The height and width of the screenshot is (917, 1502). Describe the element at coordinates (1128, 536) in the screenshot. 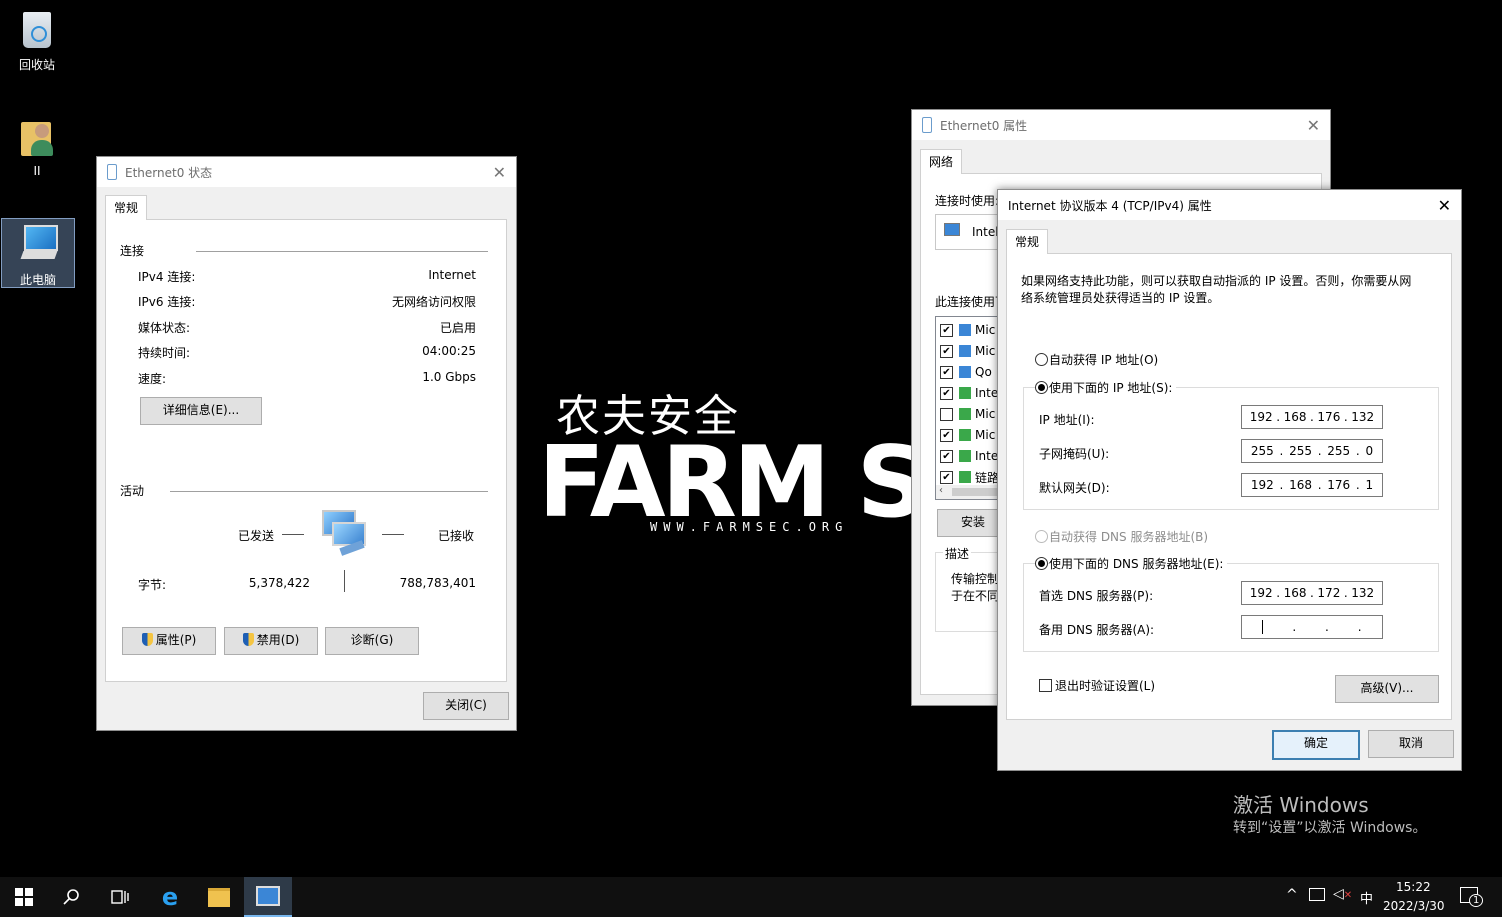

I see `auto-dns-label: 自动获得 DNS 服务器地址(B)` at that location.